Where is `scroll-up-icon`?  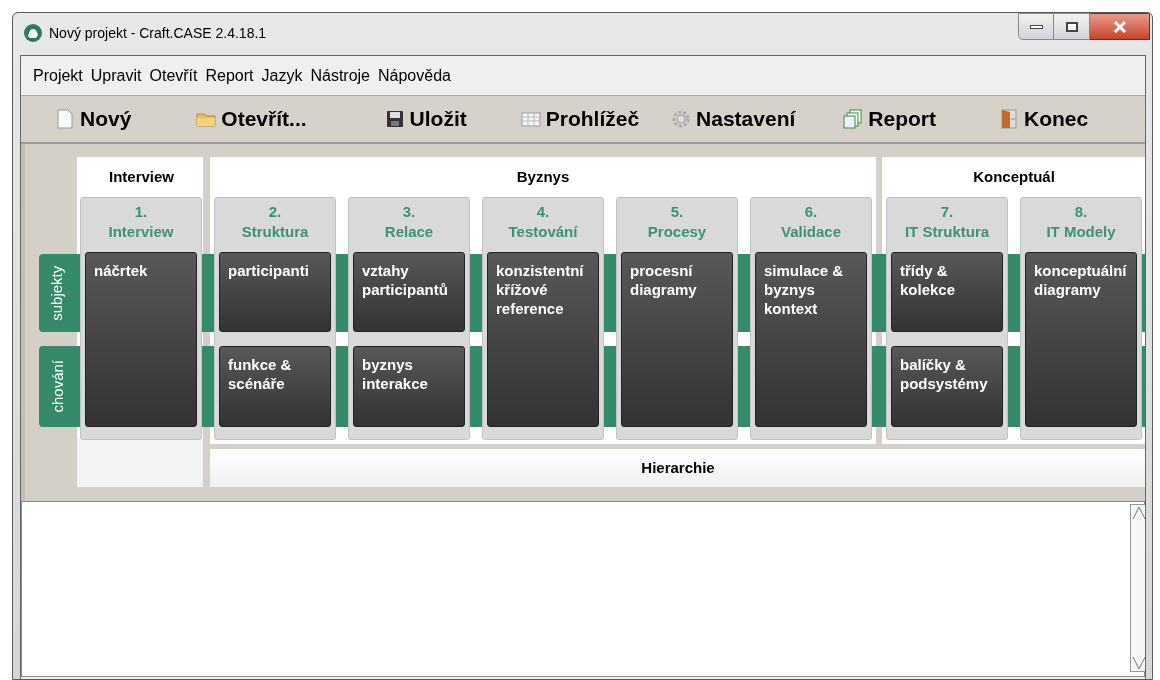
scroll-up-icon is located at coordinates (1138, 513).